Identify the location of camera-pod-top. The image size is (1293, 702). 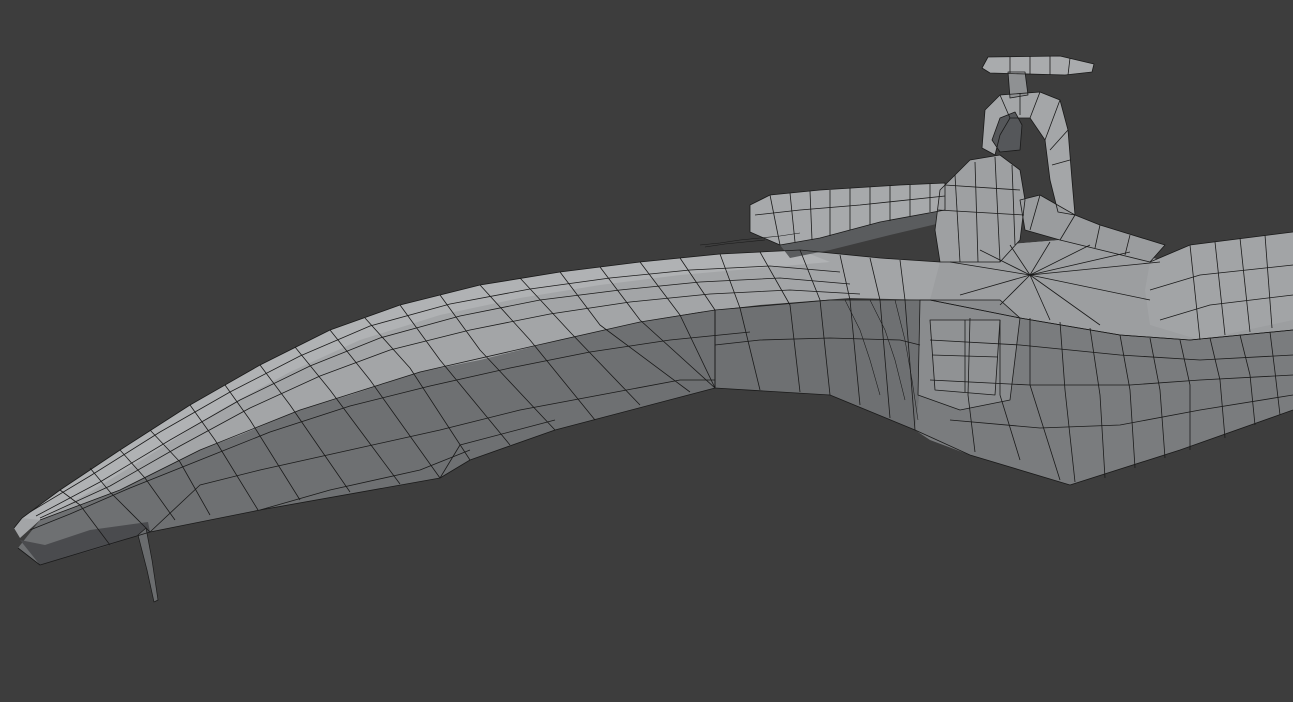
(1038, 65).